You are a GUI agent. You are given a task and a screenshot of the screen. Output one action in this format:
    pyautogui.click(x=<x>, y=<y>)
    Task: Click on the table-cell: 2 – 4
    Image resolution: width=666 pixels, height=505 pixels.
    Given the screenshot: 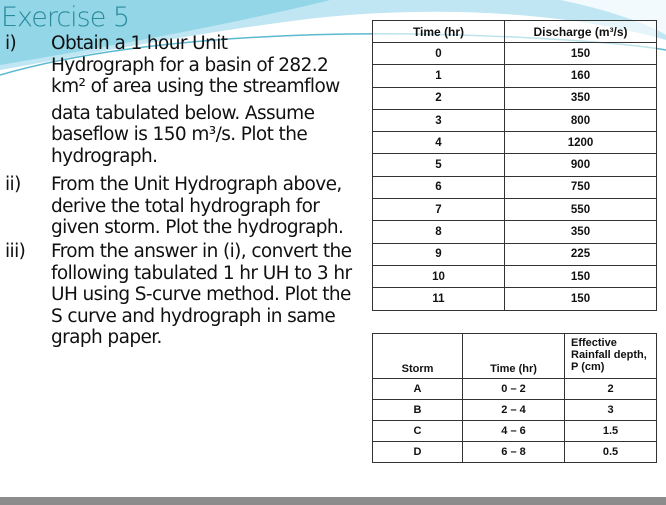 What is the action you would take?
    pyautogui.click(x=513, y=410)
    